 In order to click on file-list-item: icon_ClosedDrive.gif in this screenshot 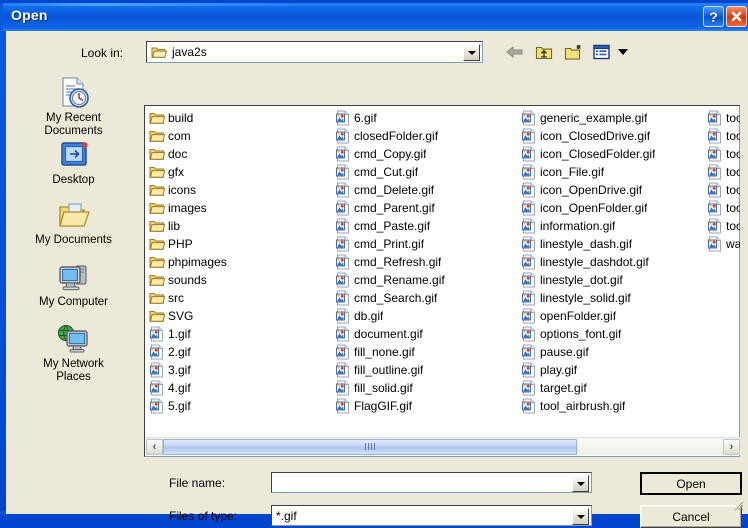, I will do `click(611, 136)`.